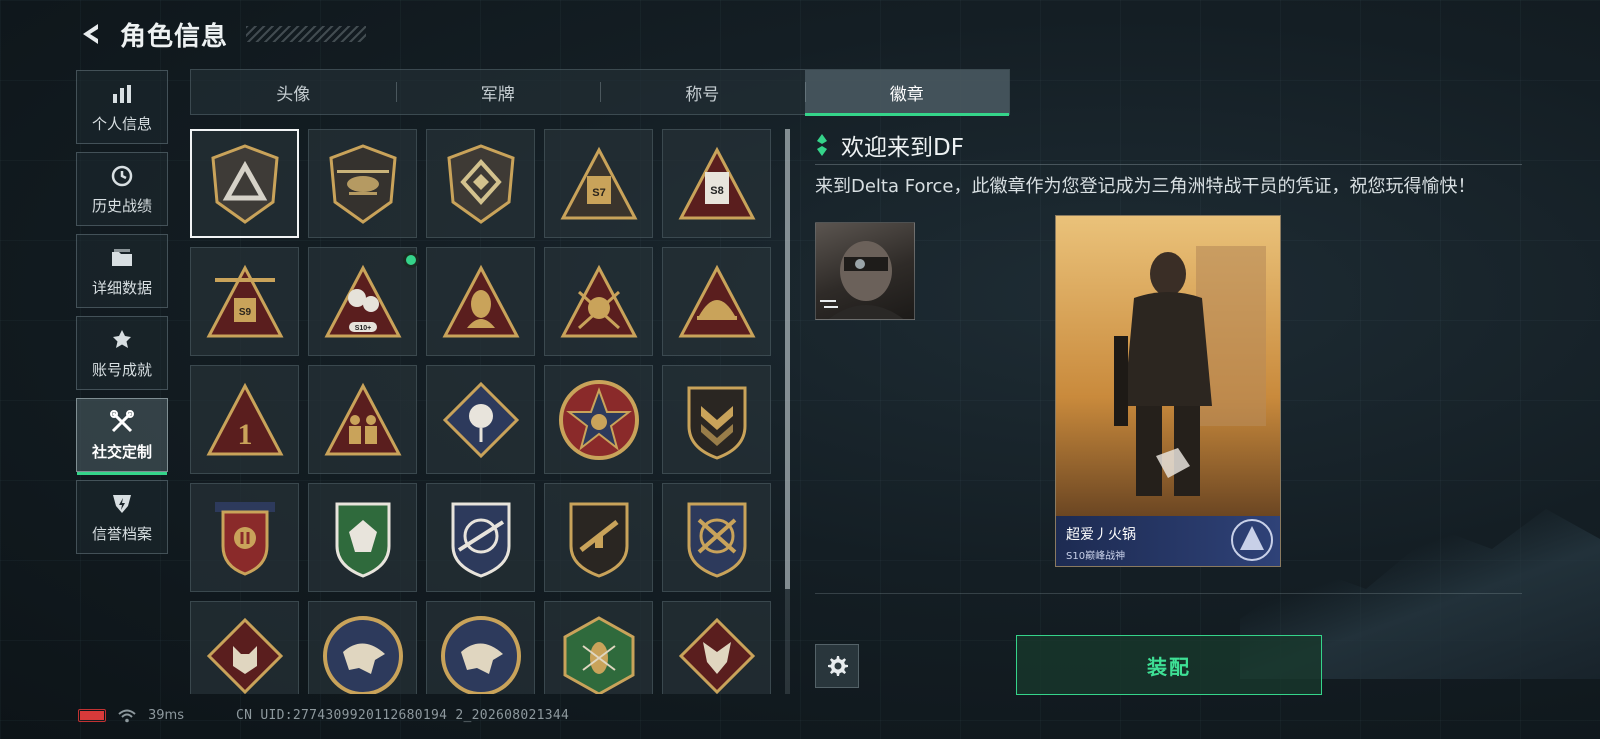 The image size is (1600, 739). Describe the element at coordinates (122, 422) in the screenshot. I see `tools-icon` at that location.